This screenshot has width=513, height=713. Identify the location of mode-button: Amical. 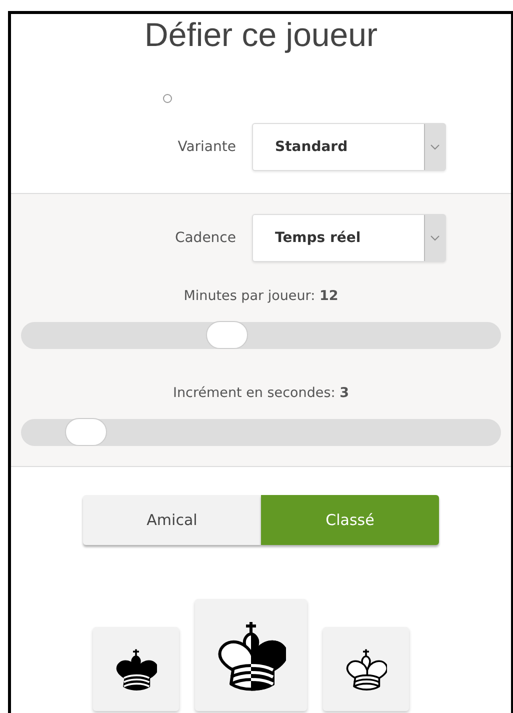
(172, 520).